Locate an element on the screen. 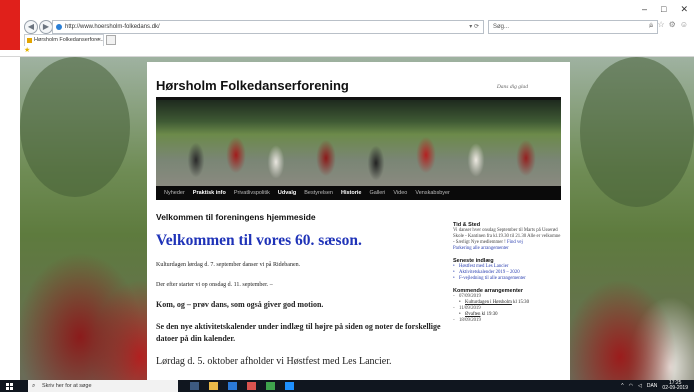  window-controls: – □ ✕ is located at coordinates (665, 9).